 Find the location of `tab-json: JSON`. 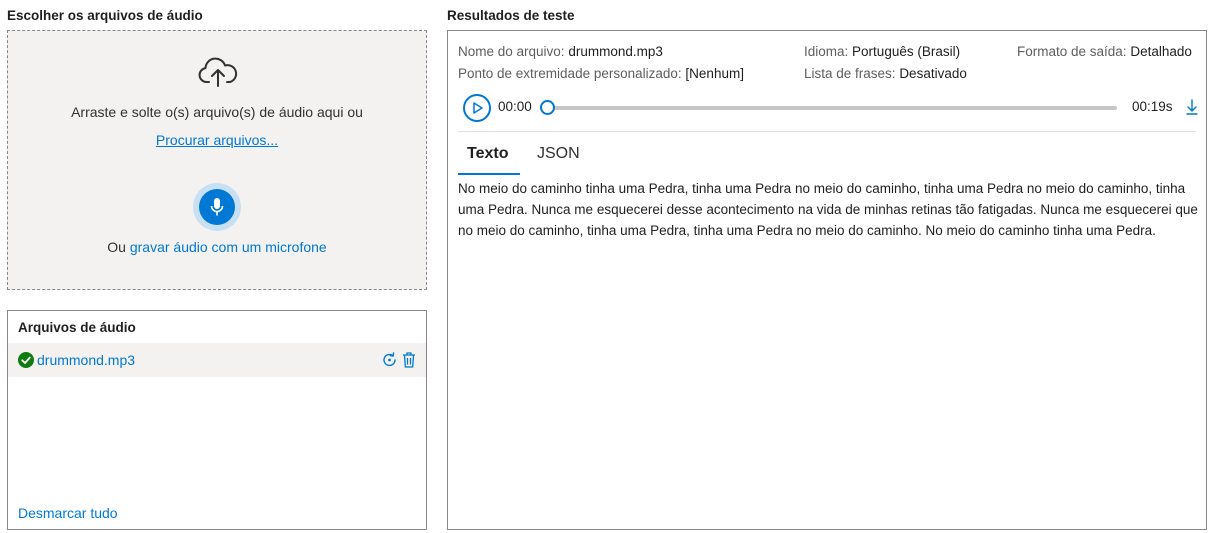

tab-json: JSON is located at coordinates (558, 154).